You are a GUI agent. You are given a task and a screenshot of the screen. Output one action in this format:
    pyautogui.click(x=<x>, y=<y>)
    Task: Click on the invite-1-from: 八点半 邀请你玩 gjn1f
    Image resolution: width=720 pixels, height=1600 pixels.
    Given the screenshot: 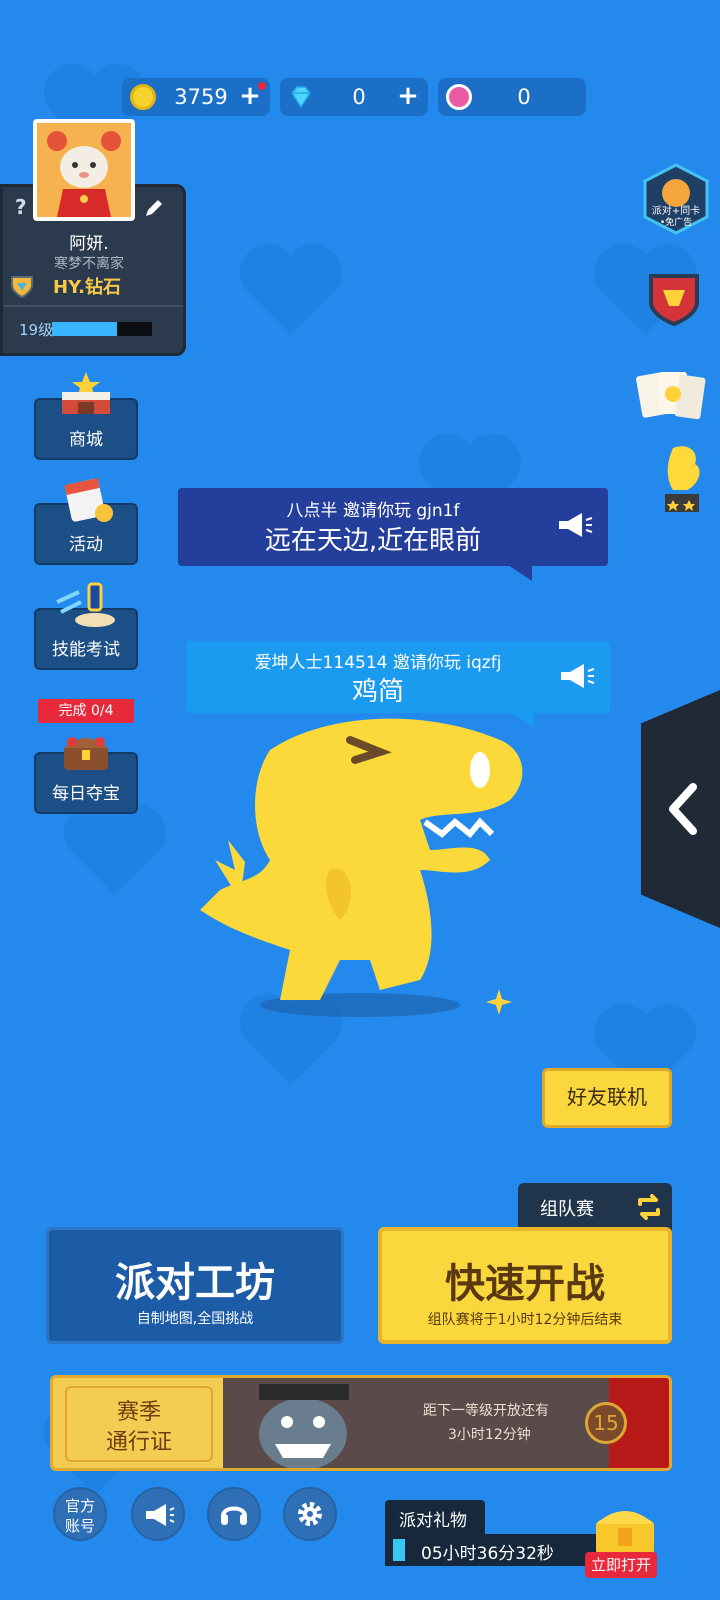 What is the action you would take?
    pyautogui.click(x=373, y=511)
    